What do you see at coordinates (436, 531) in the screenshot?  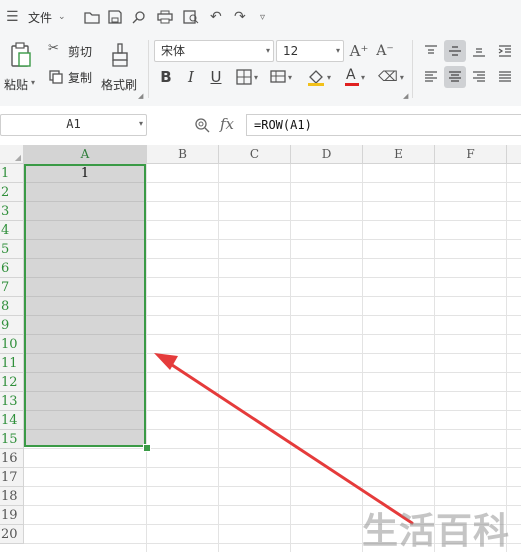 I see `watermark: 生活百科` at bounding box center [436, 531].